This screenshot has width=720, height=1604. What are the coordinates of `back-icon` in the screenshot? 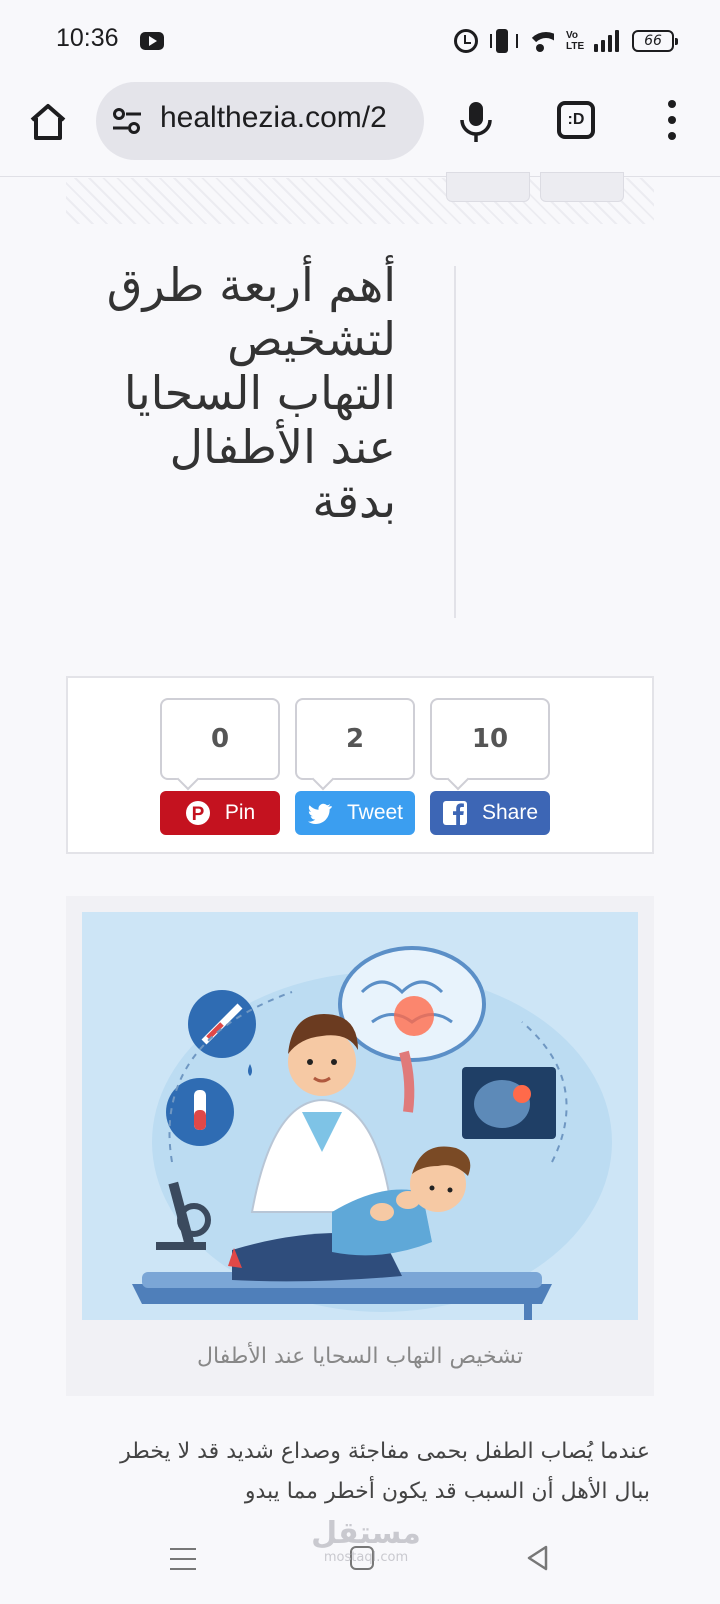 It's located at (538, 1558).